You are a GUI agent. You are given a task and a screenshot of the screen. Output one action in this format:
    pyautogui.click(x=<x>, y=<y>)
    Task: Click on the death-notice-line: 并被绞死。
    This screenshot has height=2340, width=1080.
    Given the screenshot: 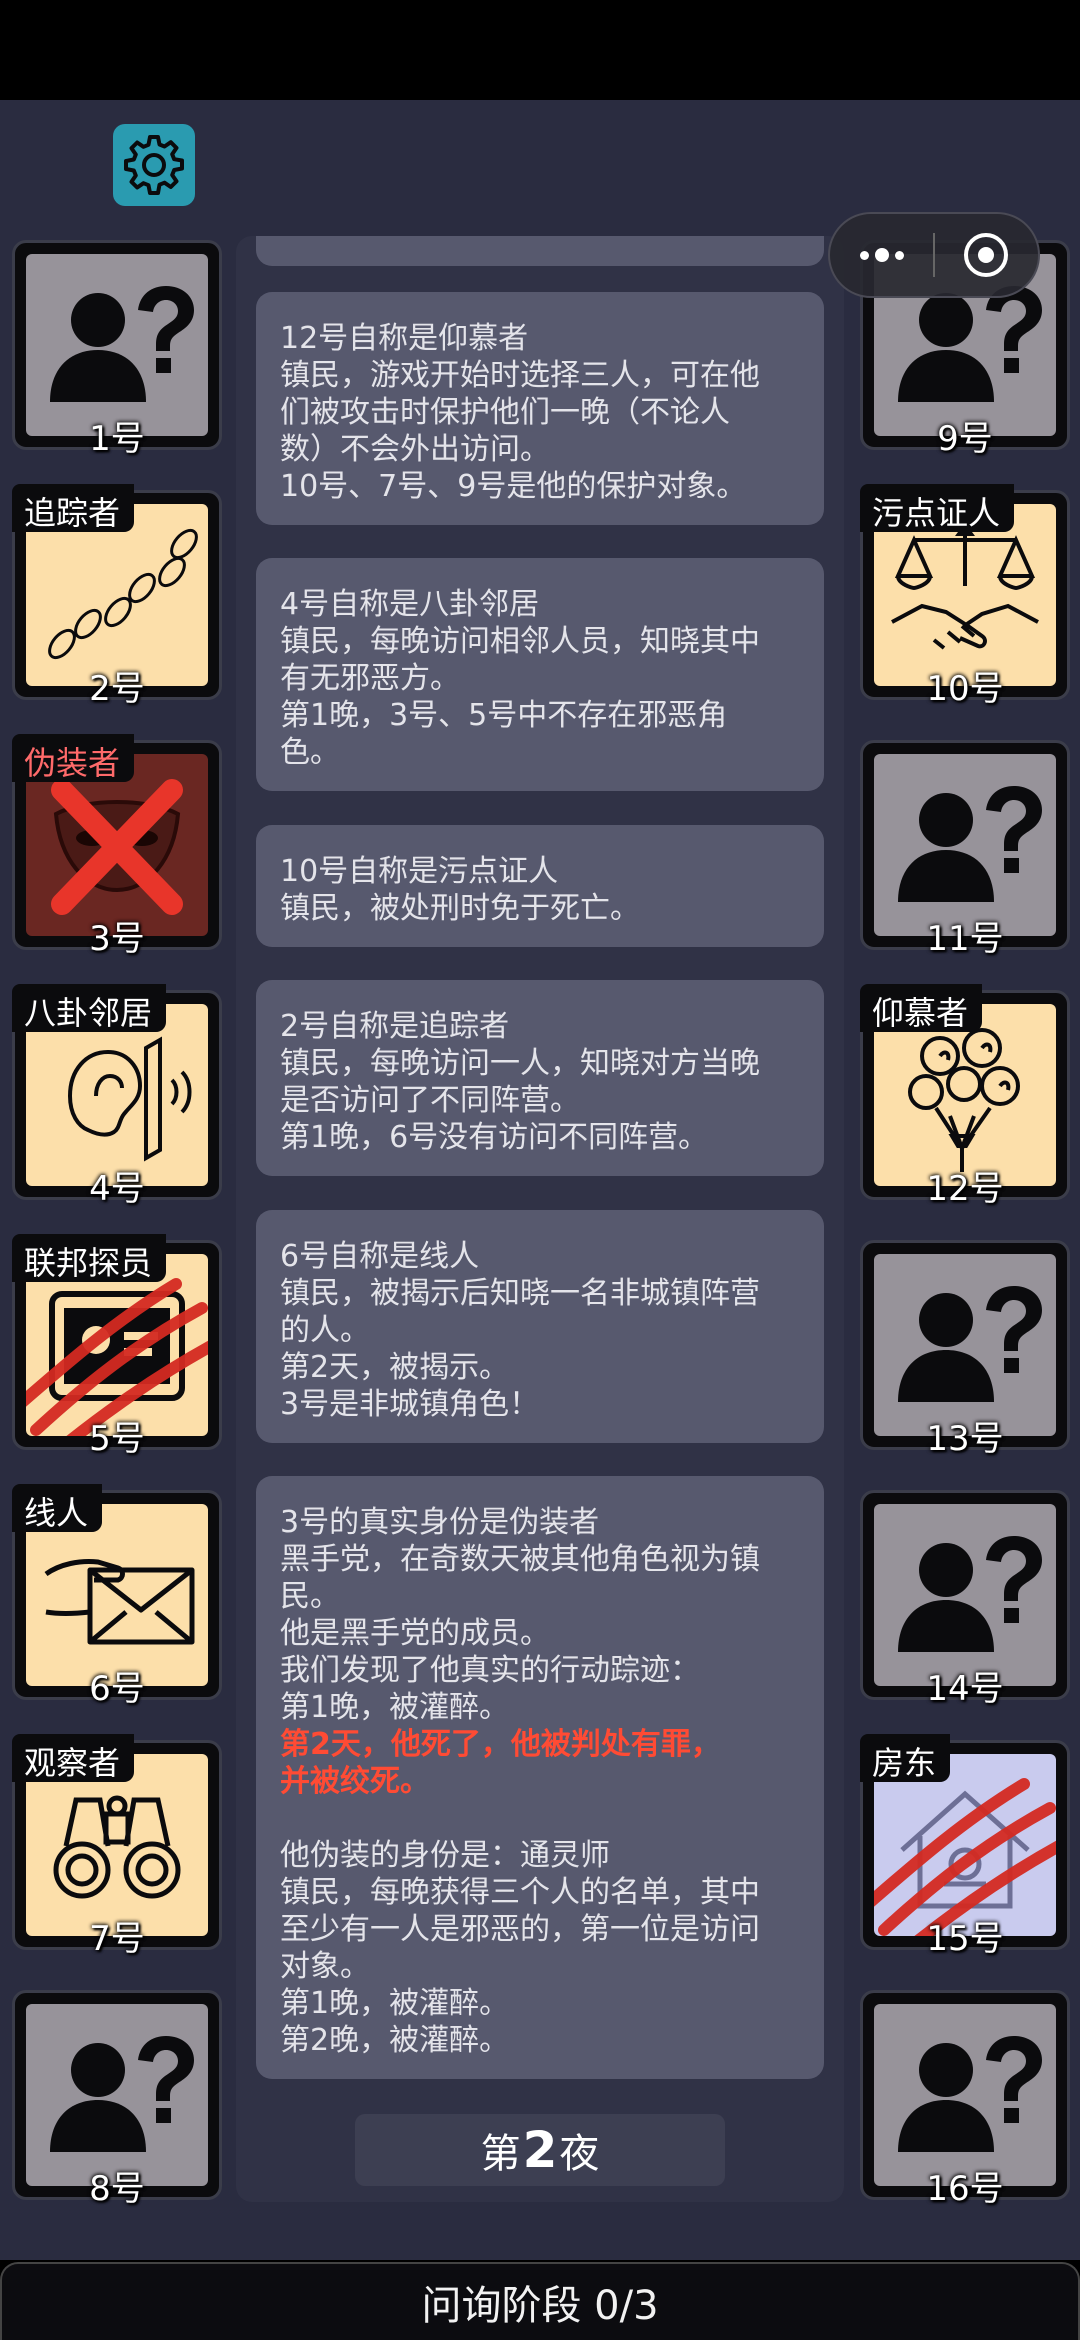 What is the action you would take?
    pyautogui.click(x=355, y=1781)
    